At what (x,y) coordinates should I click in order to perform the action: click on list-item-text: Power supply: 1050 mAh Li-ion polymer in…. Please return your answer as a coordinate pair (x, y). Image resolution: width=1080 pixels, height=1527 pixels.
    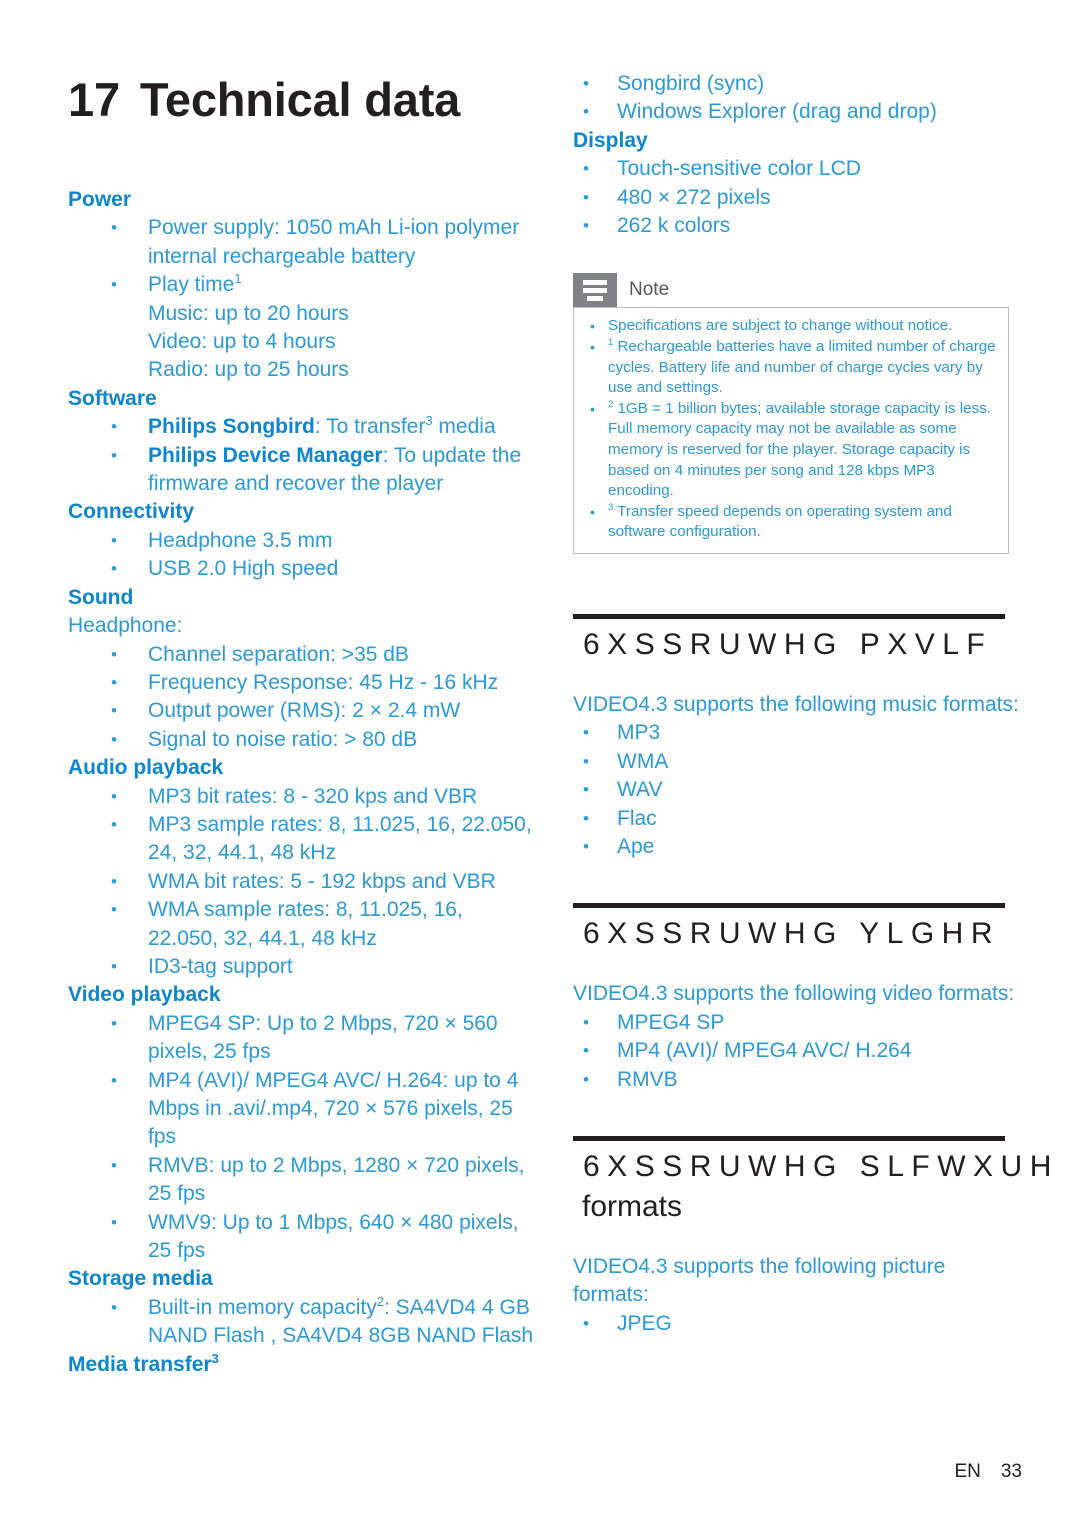
    Looking at the image, I should click on (334, 242).